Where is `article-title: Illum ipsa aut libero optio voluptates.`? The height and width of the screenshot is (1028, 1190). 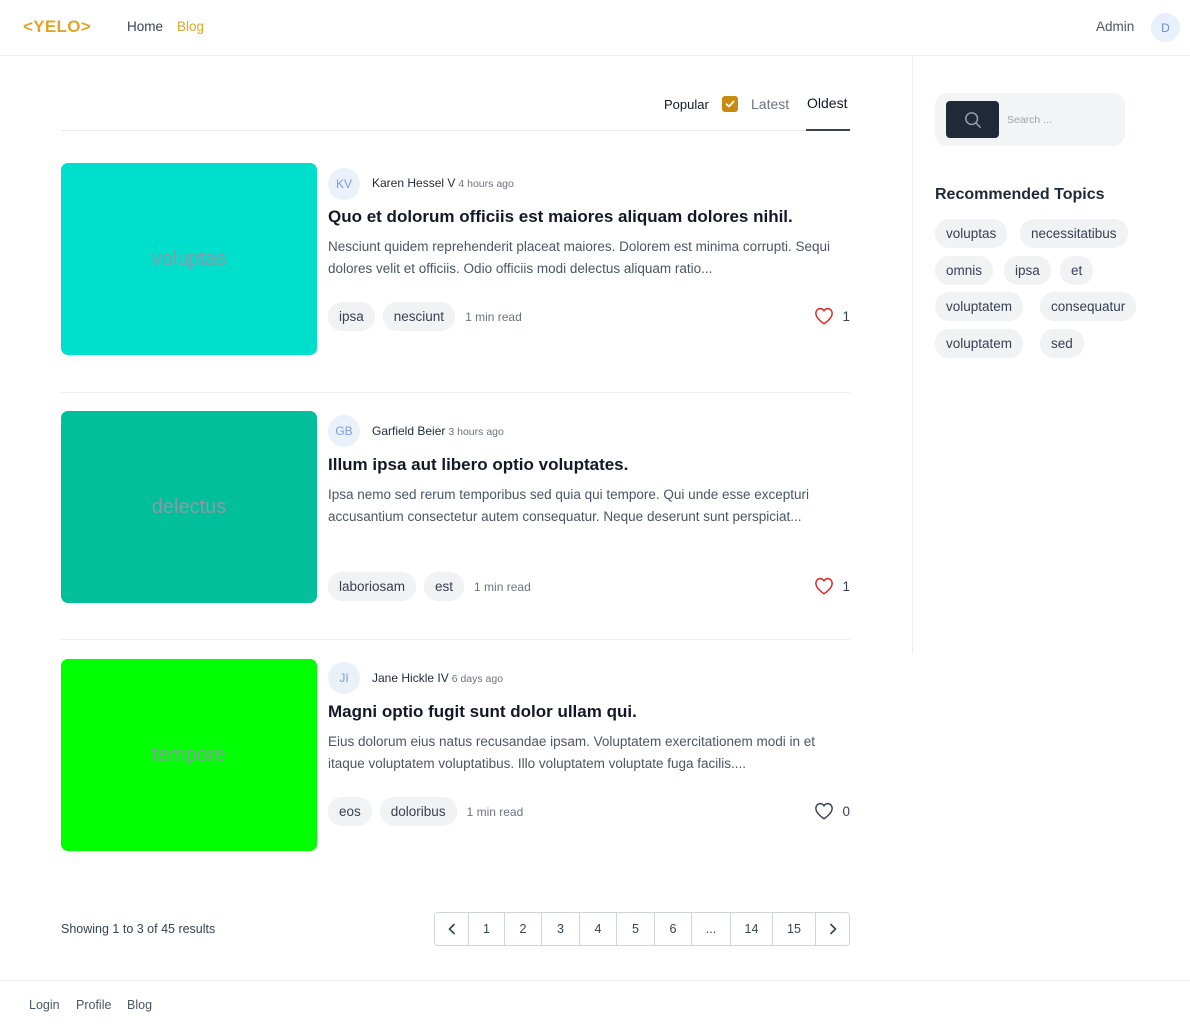
article-title: Illum ipsa aut libero optio voluptates. is located at coordinates (588, 465).